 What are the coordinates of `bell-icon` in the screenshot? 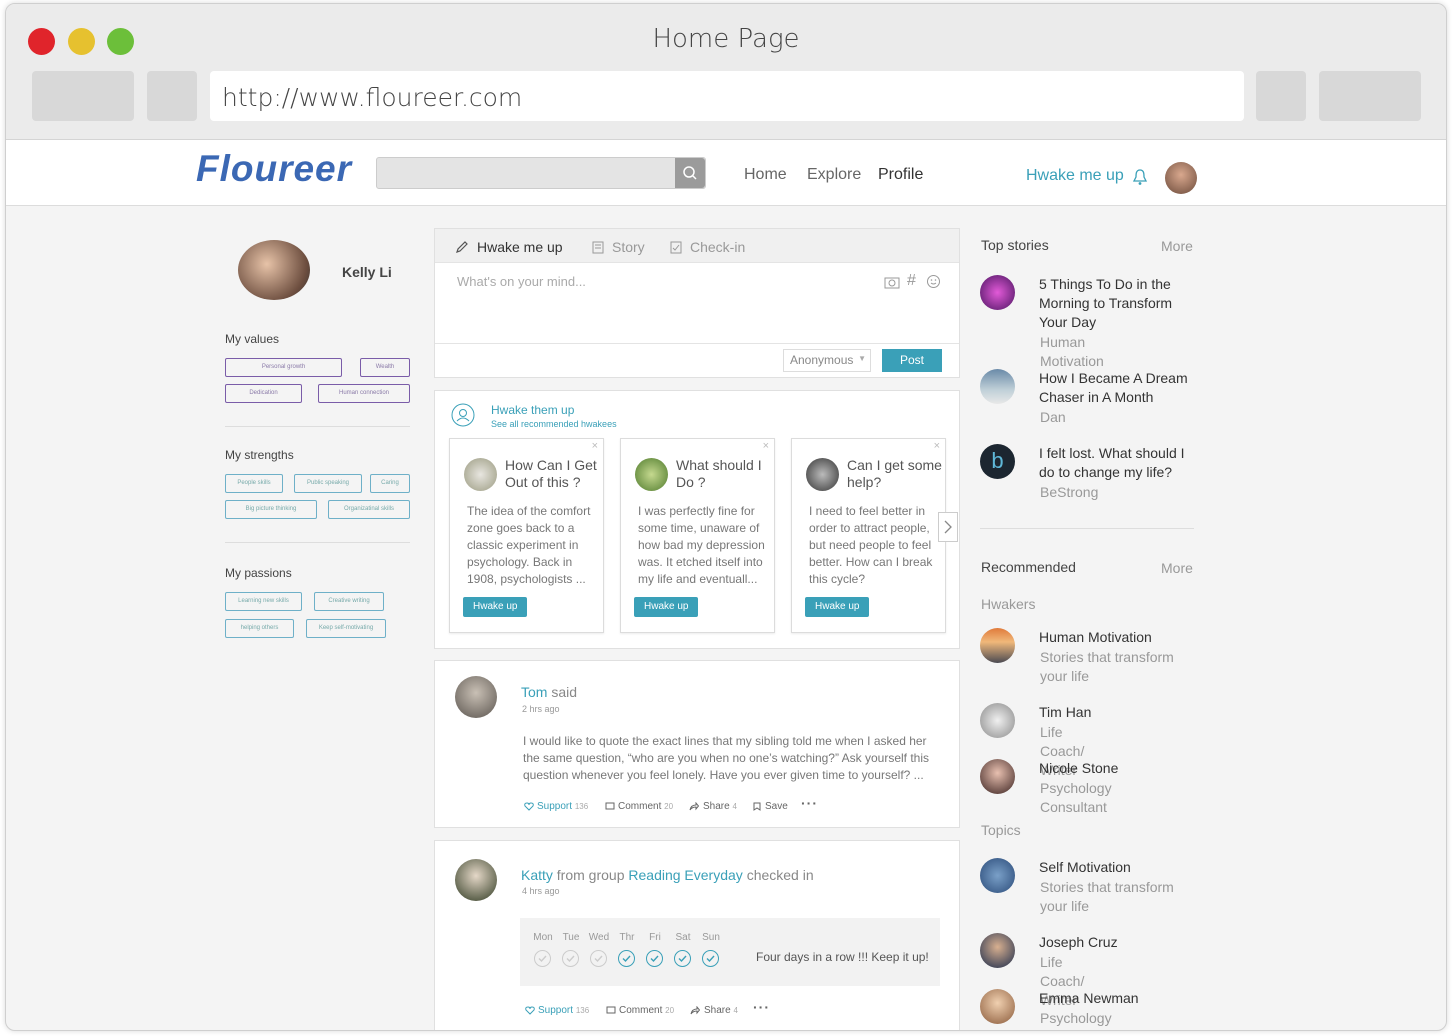 It's located at (1140, 177).